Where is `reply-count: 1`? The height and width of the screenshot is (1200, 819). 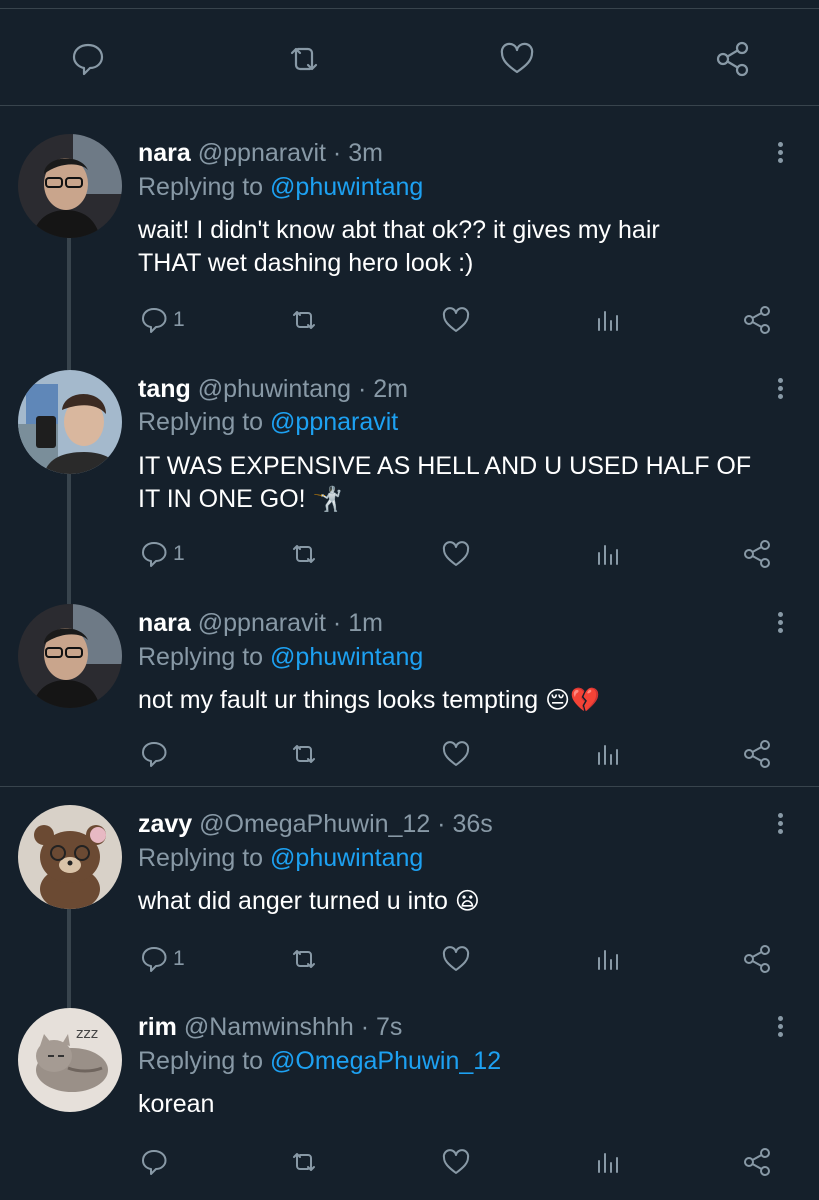 reply-count: 1 is located at coordinates (179, 958).